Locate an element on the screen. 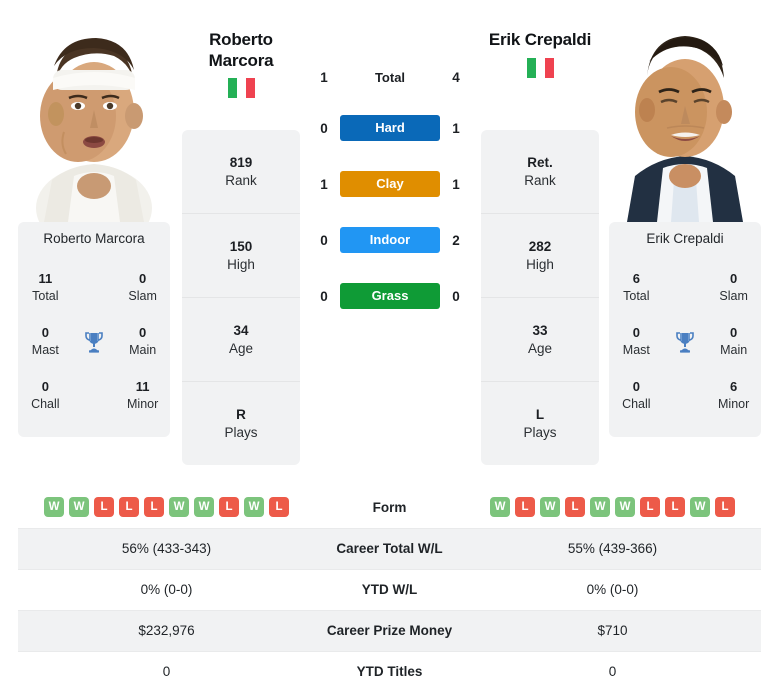 The height and width of the screenshot is (699, 779). title-mast-right: 0 Mast is located at coordinates (636, 341).